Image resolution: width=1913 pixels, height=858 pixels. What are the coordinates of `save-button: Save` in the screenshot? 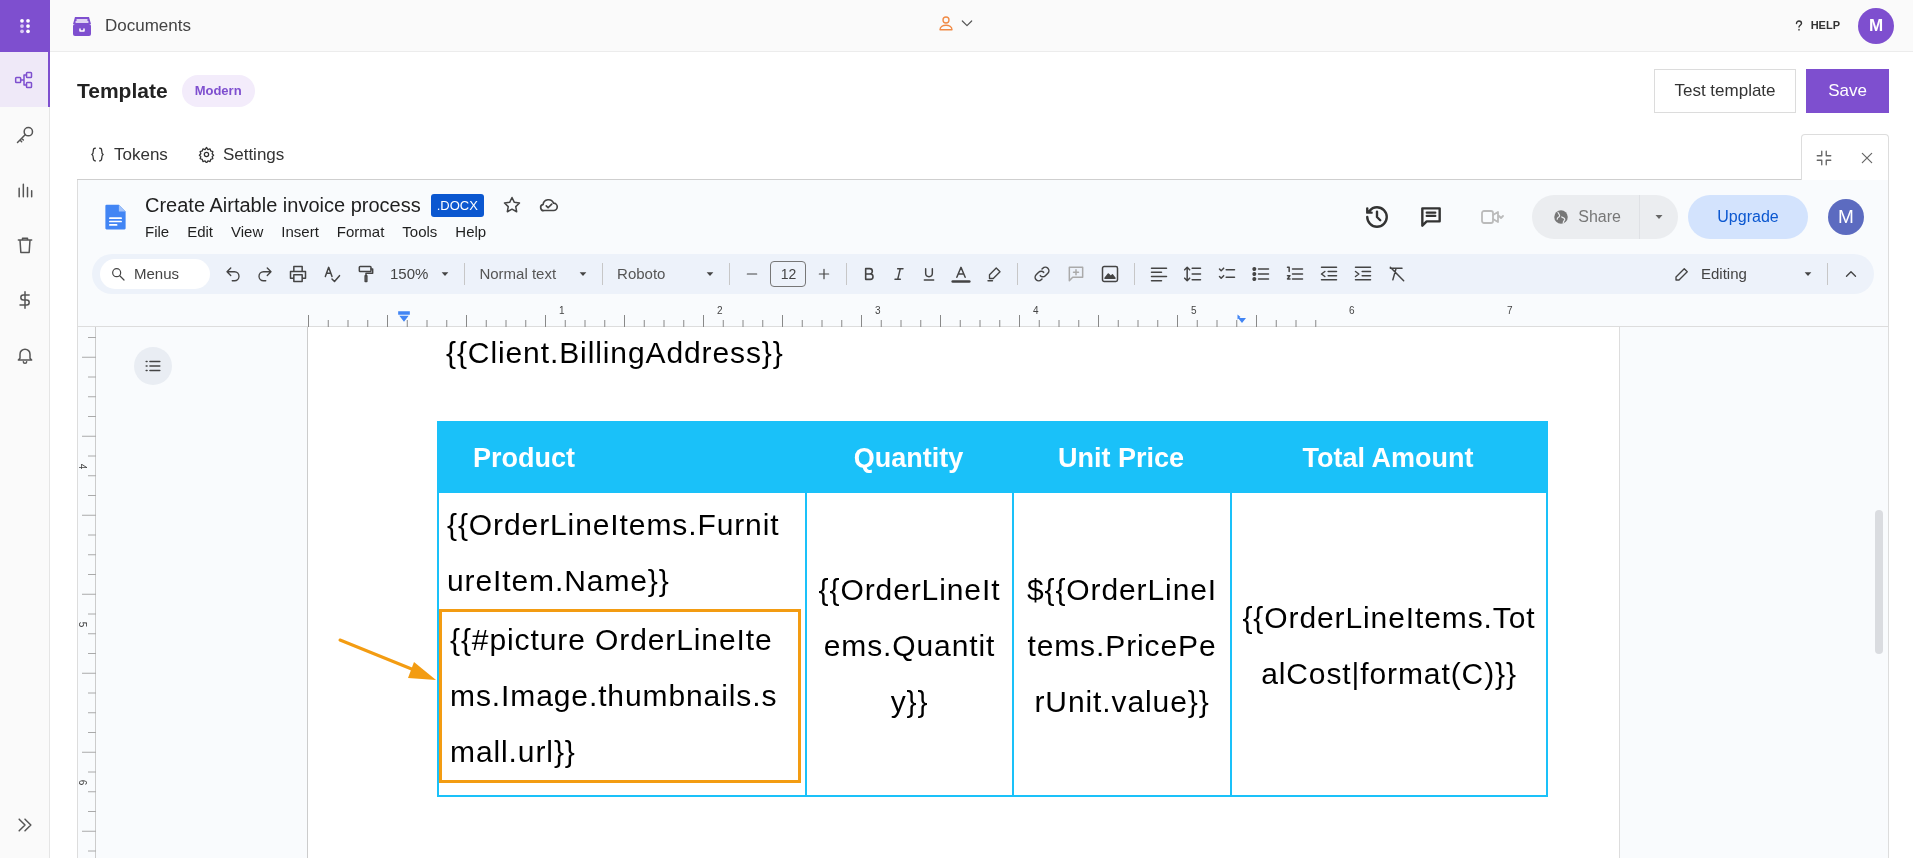 It's located at (1847, 91).